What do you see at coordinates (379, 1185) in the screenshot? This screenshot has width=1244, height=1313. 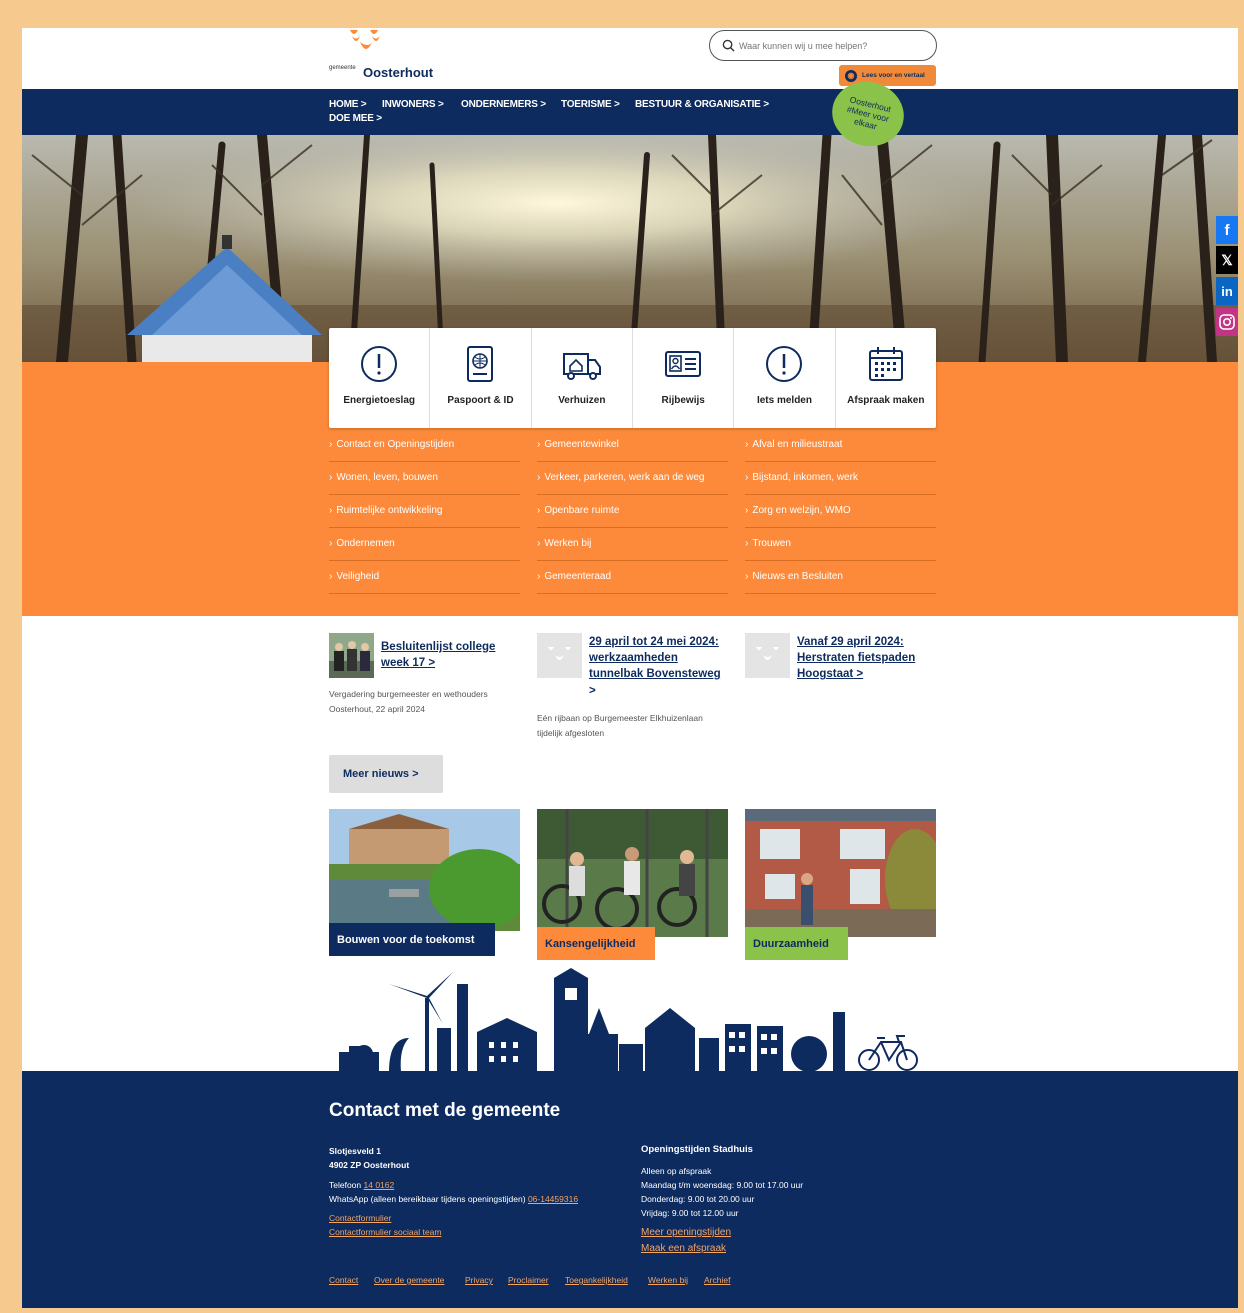 I see `phone-link: 14 0162` at bounding box center [379, 1185].